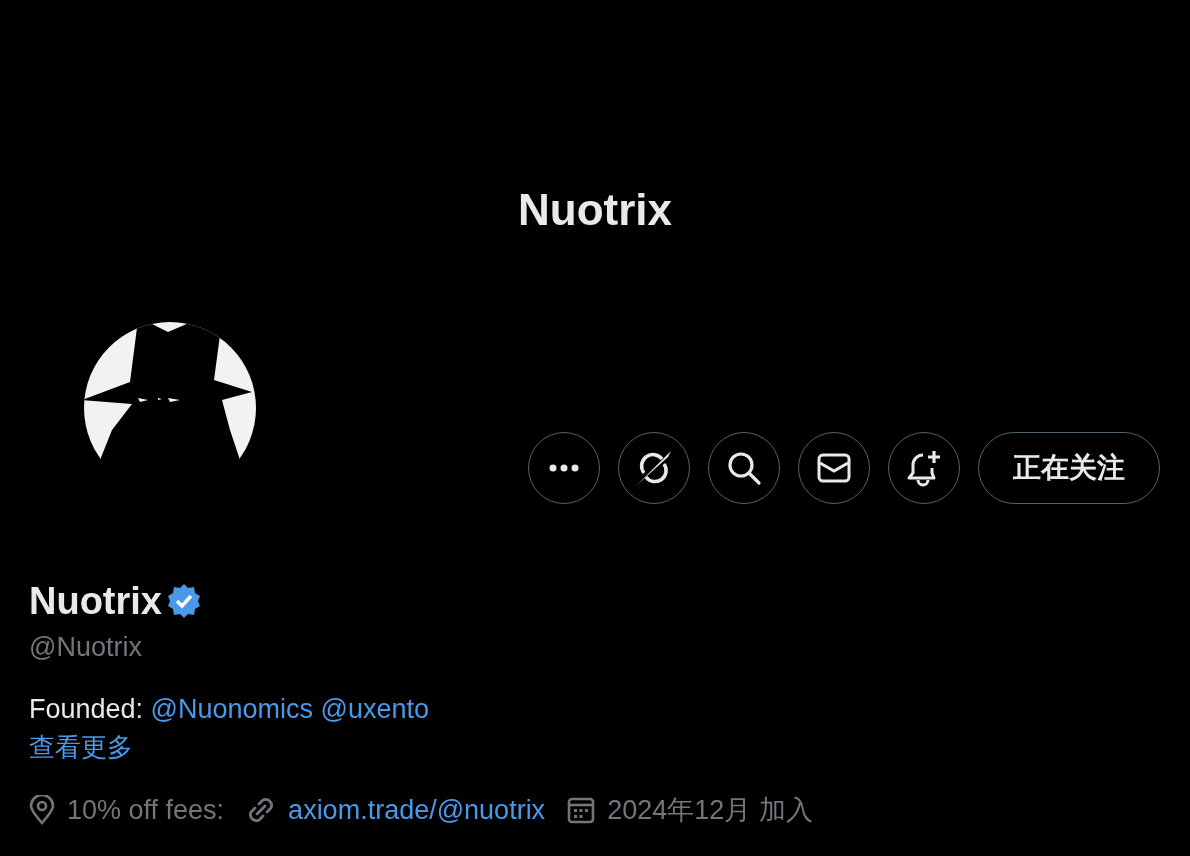 This screenshot has width=1190, height=856. Describe the element at coordinates (564, 468) in the screenshot. I see `more-icon` at that location.